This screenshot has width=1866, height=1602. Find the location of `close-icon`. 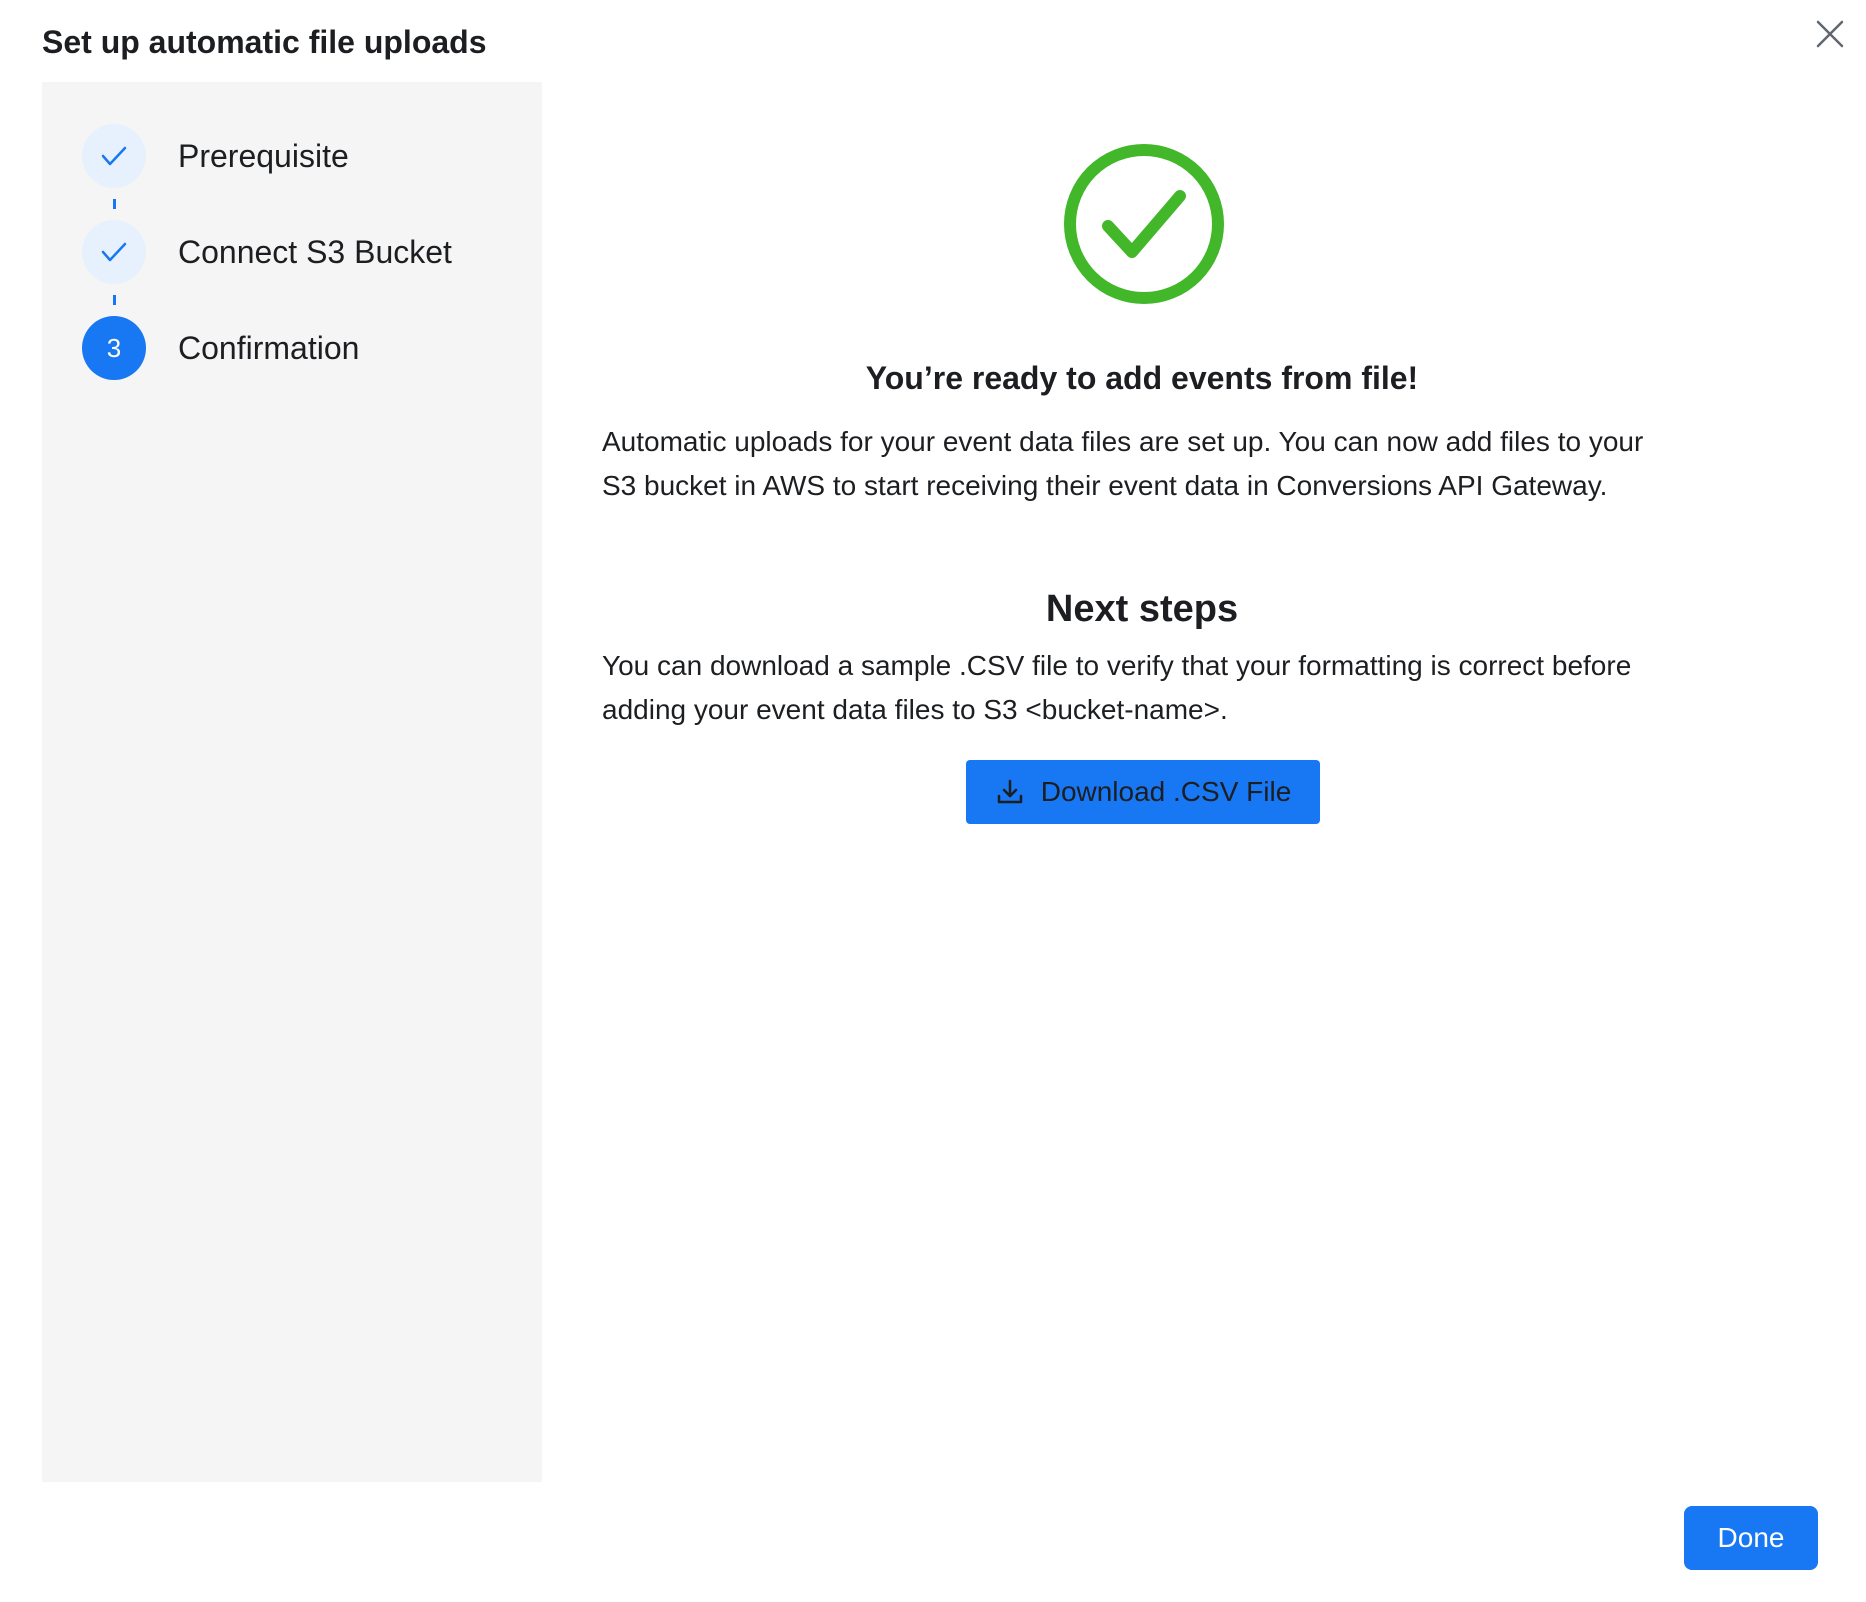

close-icon is located at coordinates (1830, 34).